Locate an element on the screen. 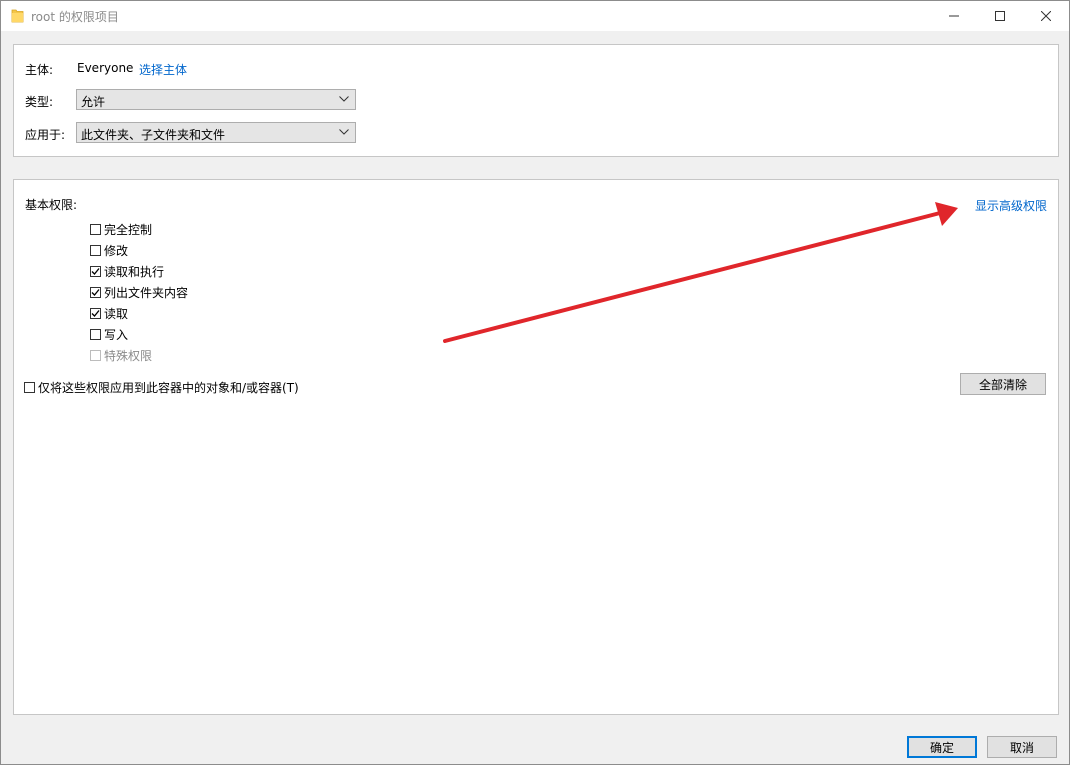 This screenshot has height=765, width=1070. show-advanced-permissions-link: 显示高级权限 is located at coordinates (1011, 205).